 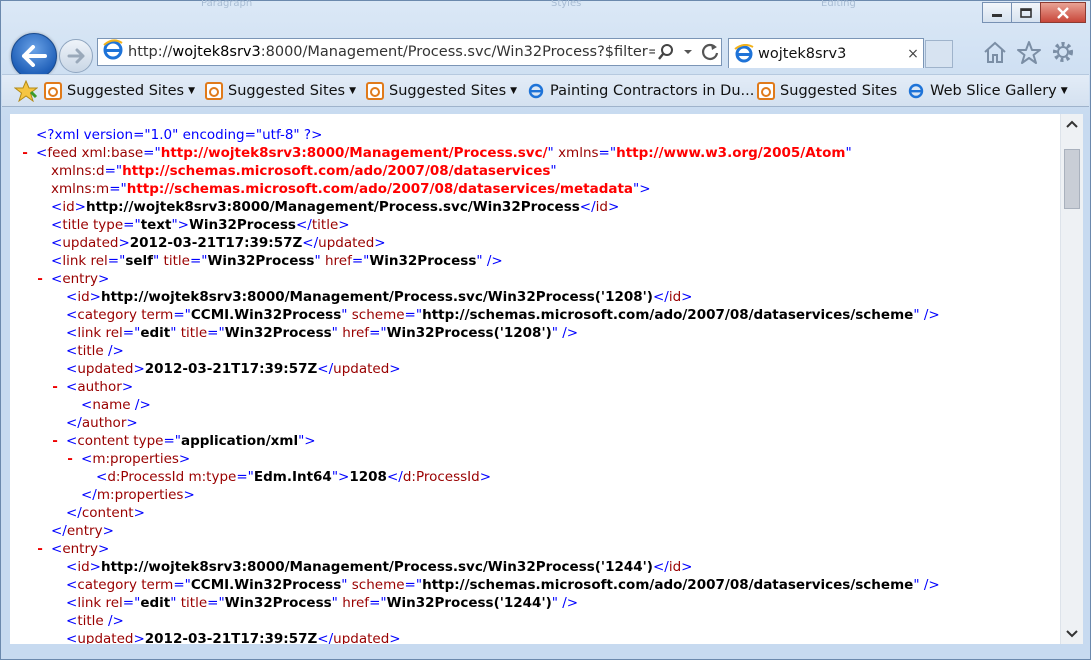 I want to click on xml-token: updated, so click(x=105, y=637).